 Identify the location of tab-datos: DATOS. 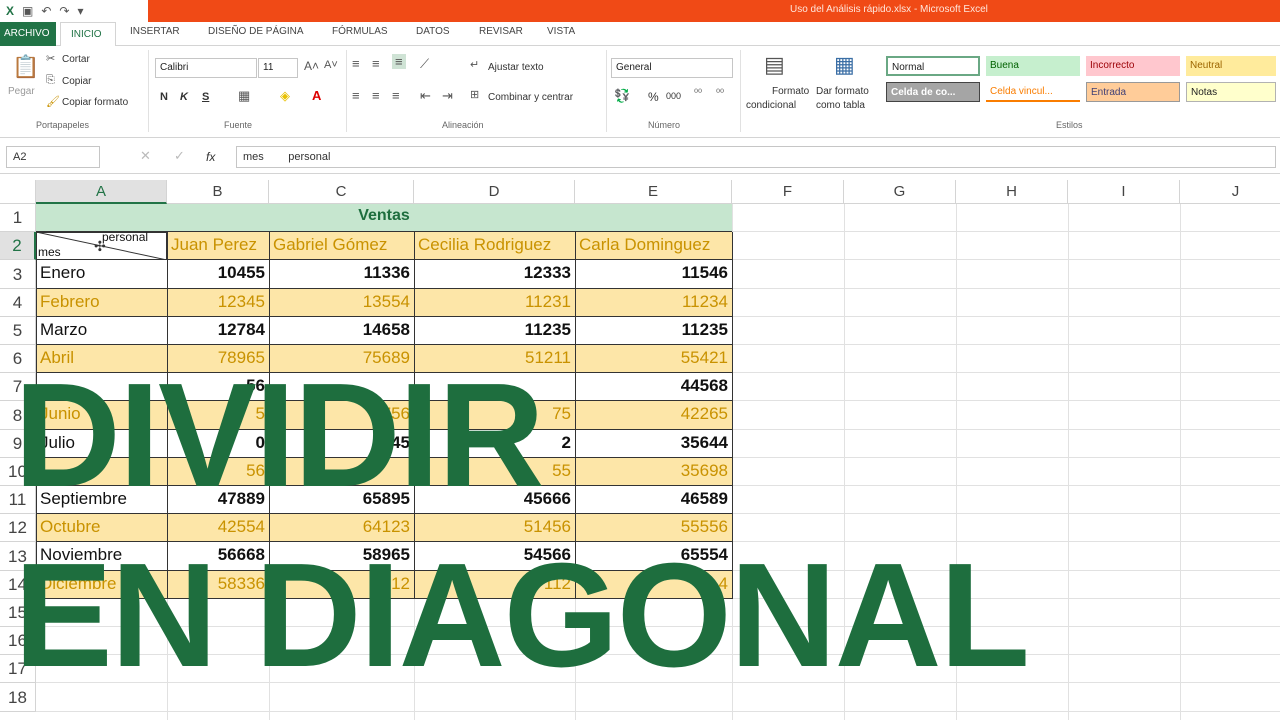
(433, 31).